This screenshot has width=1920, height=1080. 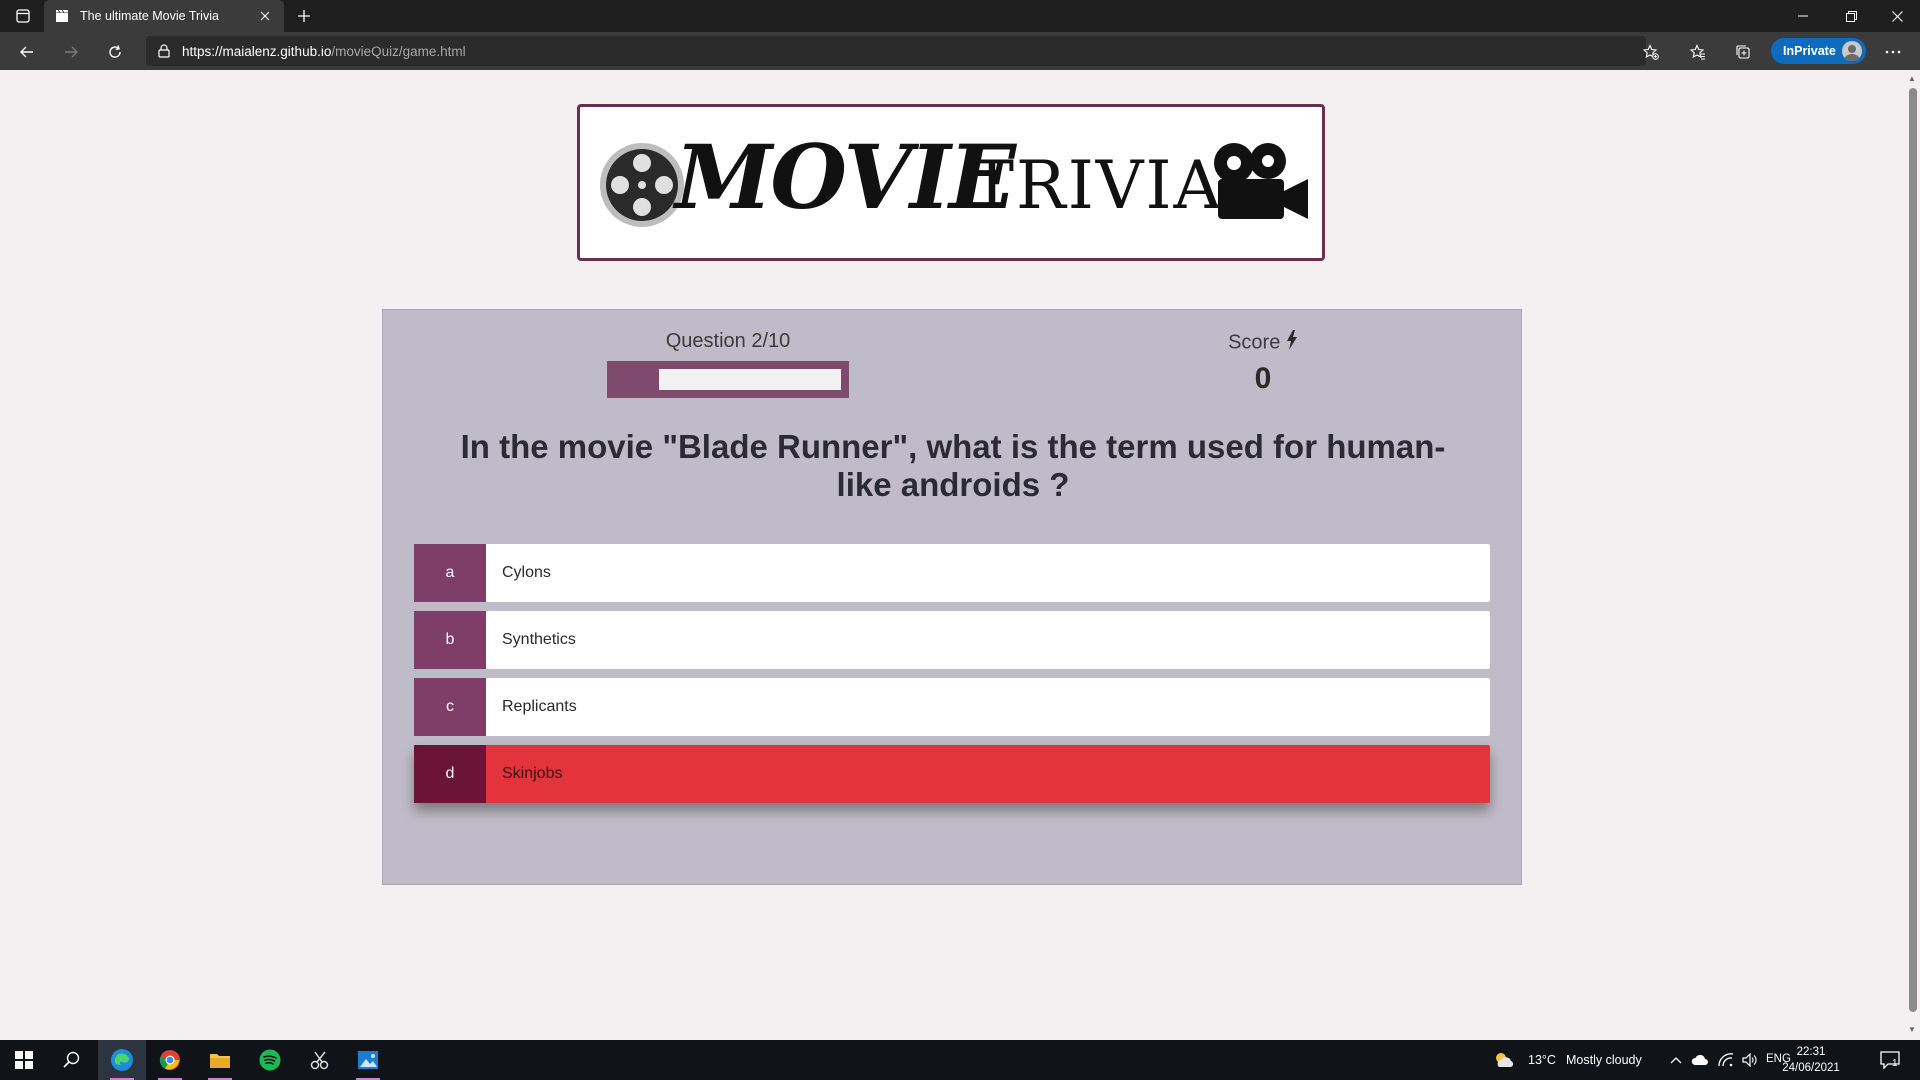 I want to click on chevron-up-icon, so click(x=1676, y=1060).